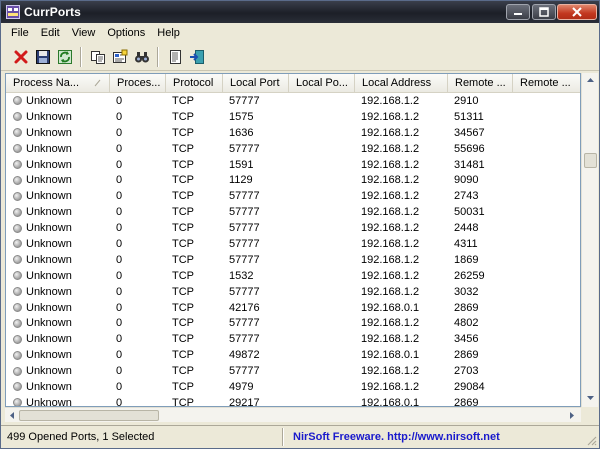 The width and height of the screenshot is (600, 449). What do you see at coordinates (466, 291) in the screenshot?
I see `table-cell: 3032` at bounding box center [466, 291].